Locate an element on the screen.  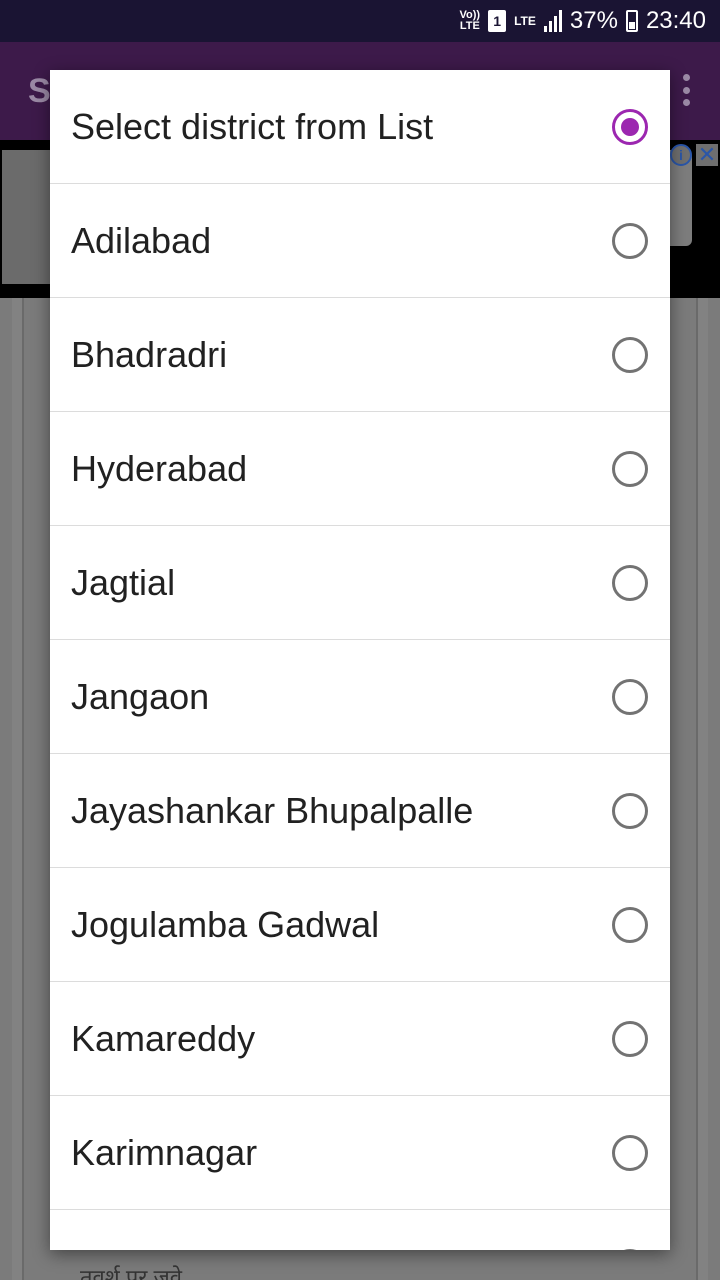
option-label: Bhadradri is located at coordinates (149, 354).